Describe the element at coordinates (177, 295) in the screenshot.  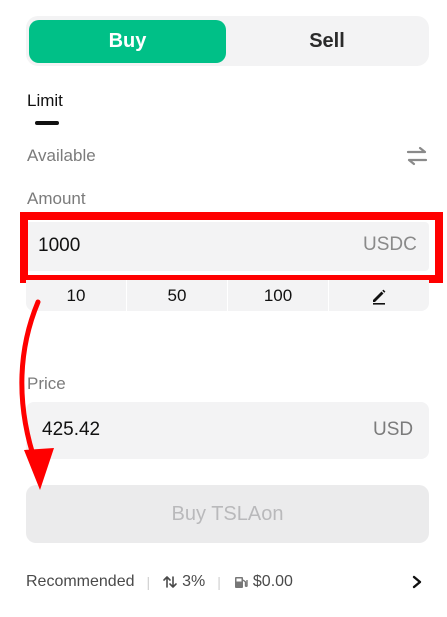
I see `quick-amount-50: 50` at that location.